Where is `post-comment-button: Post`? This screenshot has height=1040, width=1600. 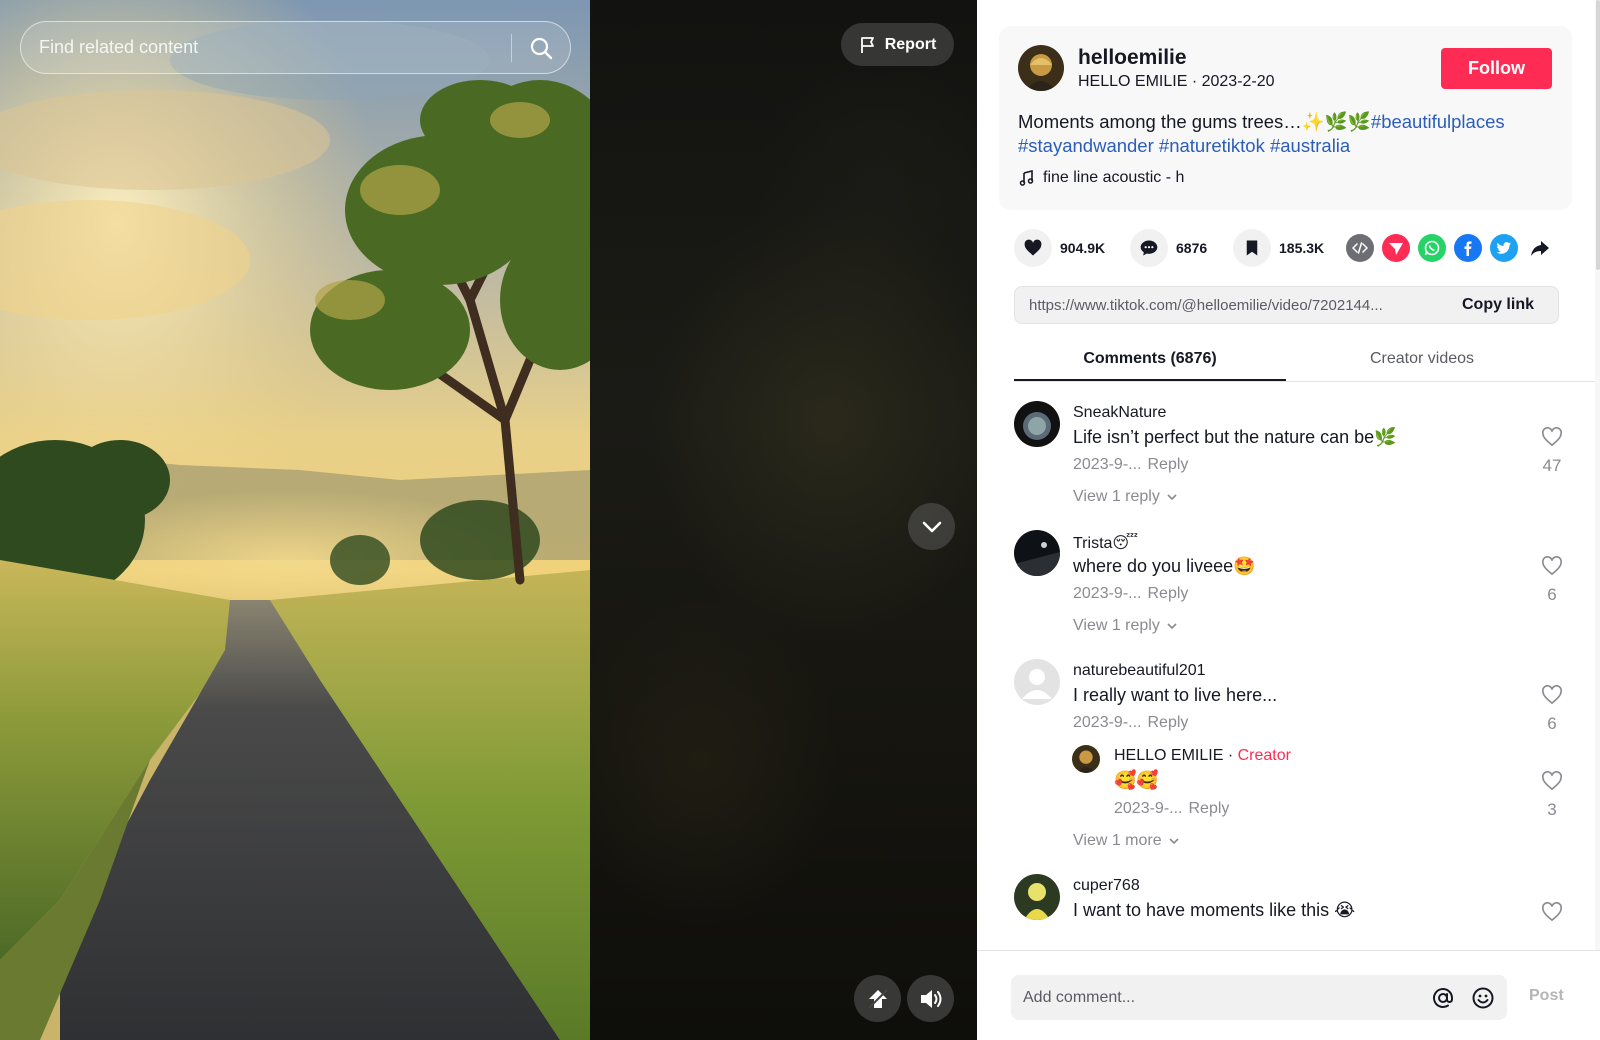 post-comment-button: Post is located at coordinates (1546, 996).